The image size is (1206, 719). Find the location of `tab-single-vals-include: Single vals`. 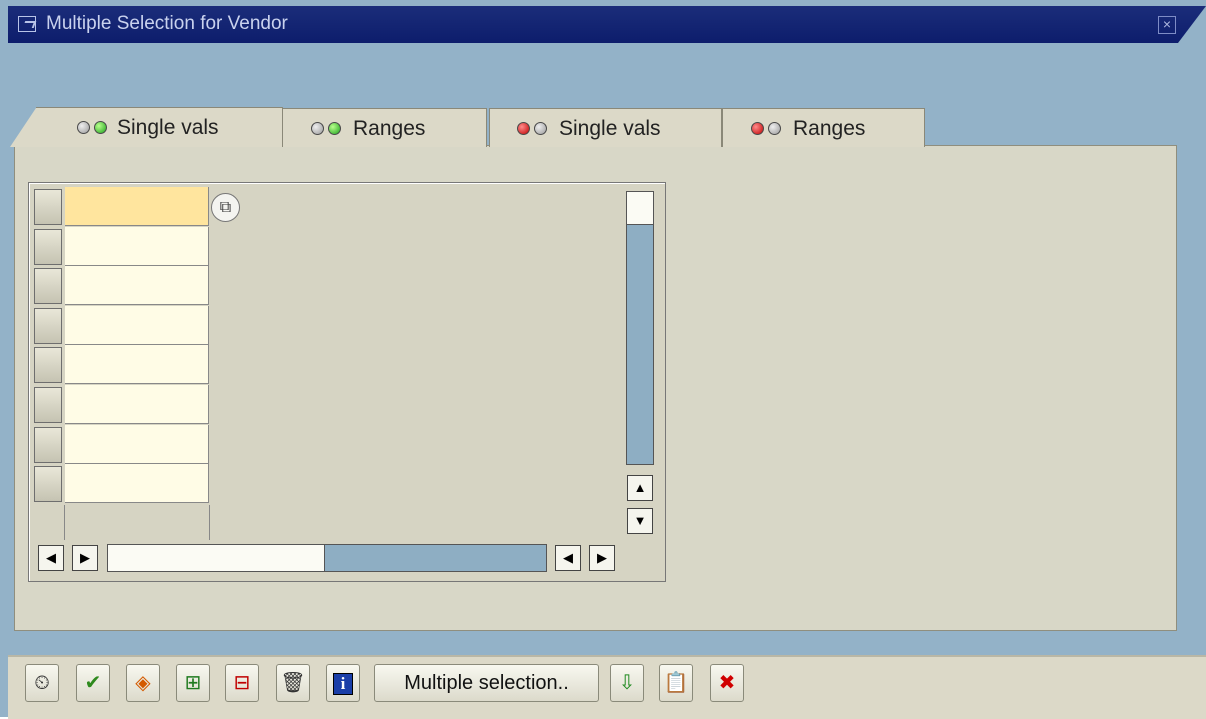

tab-single-vals-include: Single vals is located at coordinates (146, 127).